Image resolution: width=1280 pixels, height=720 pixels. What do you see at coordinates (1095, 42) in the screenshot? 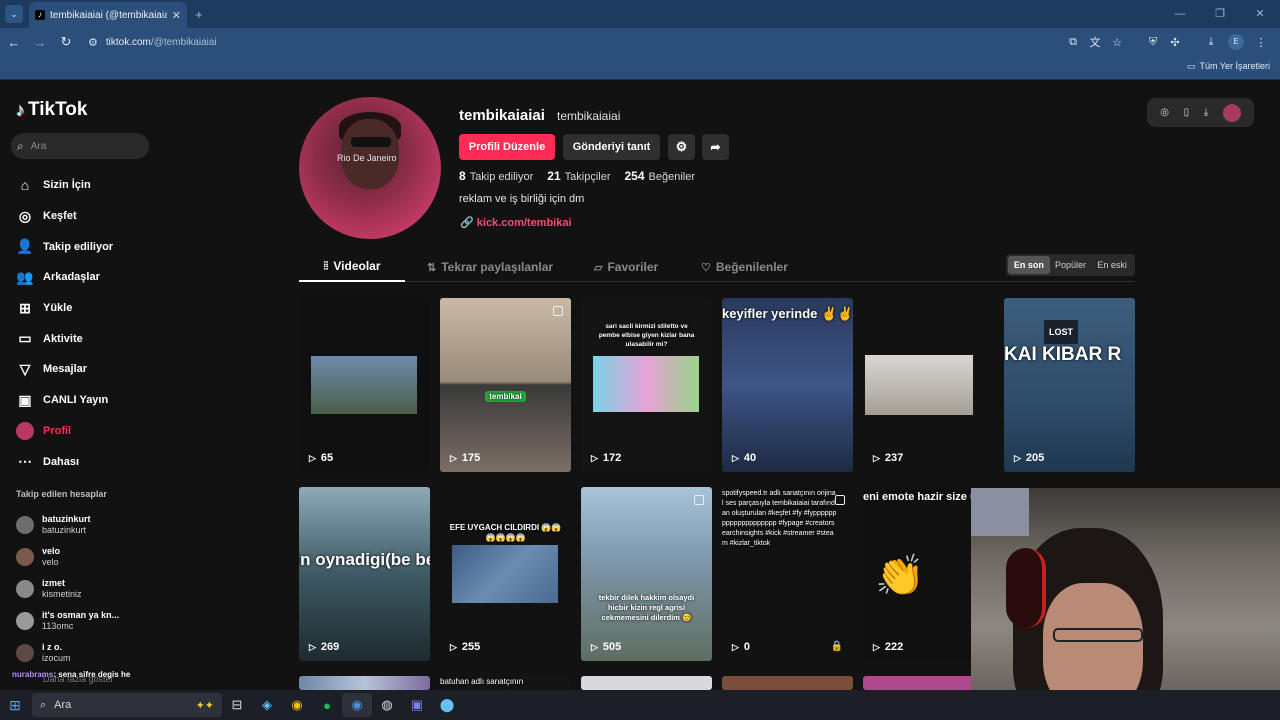
I see `translate-icon: 文` at bounding box center [1095, 42].